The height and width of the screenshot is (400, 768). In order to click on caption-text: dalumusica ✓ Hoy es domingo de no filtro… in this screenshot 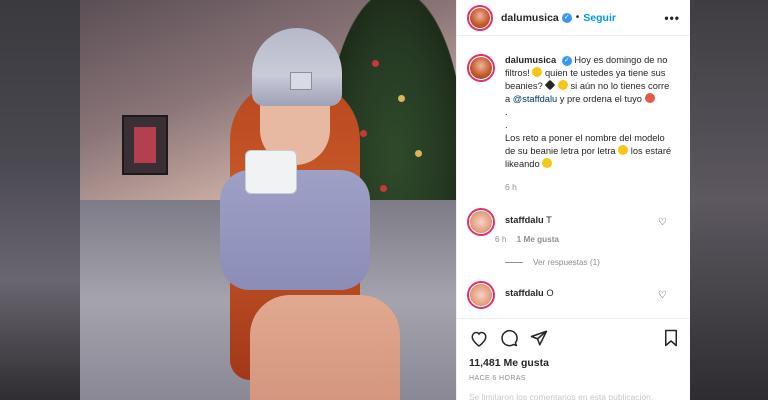, I will do `click(590, 124)`.